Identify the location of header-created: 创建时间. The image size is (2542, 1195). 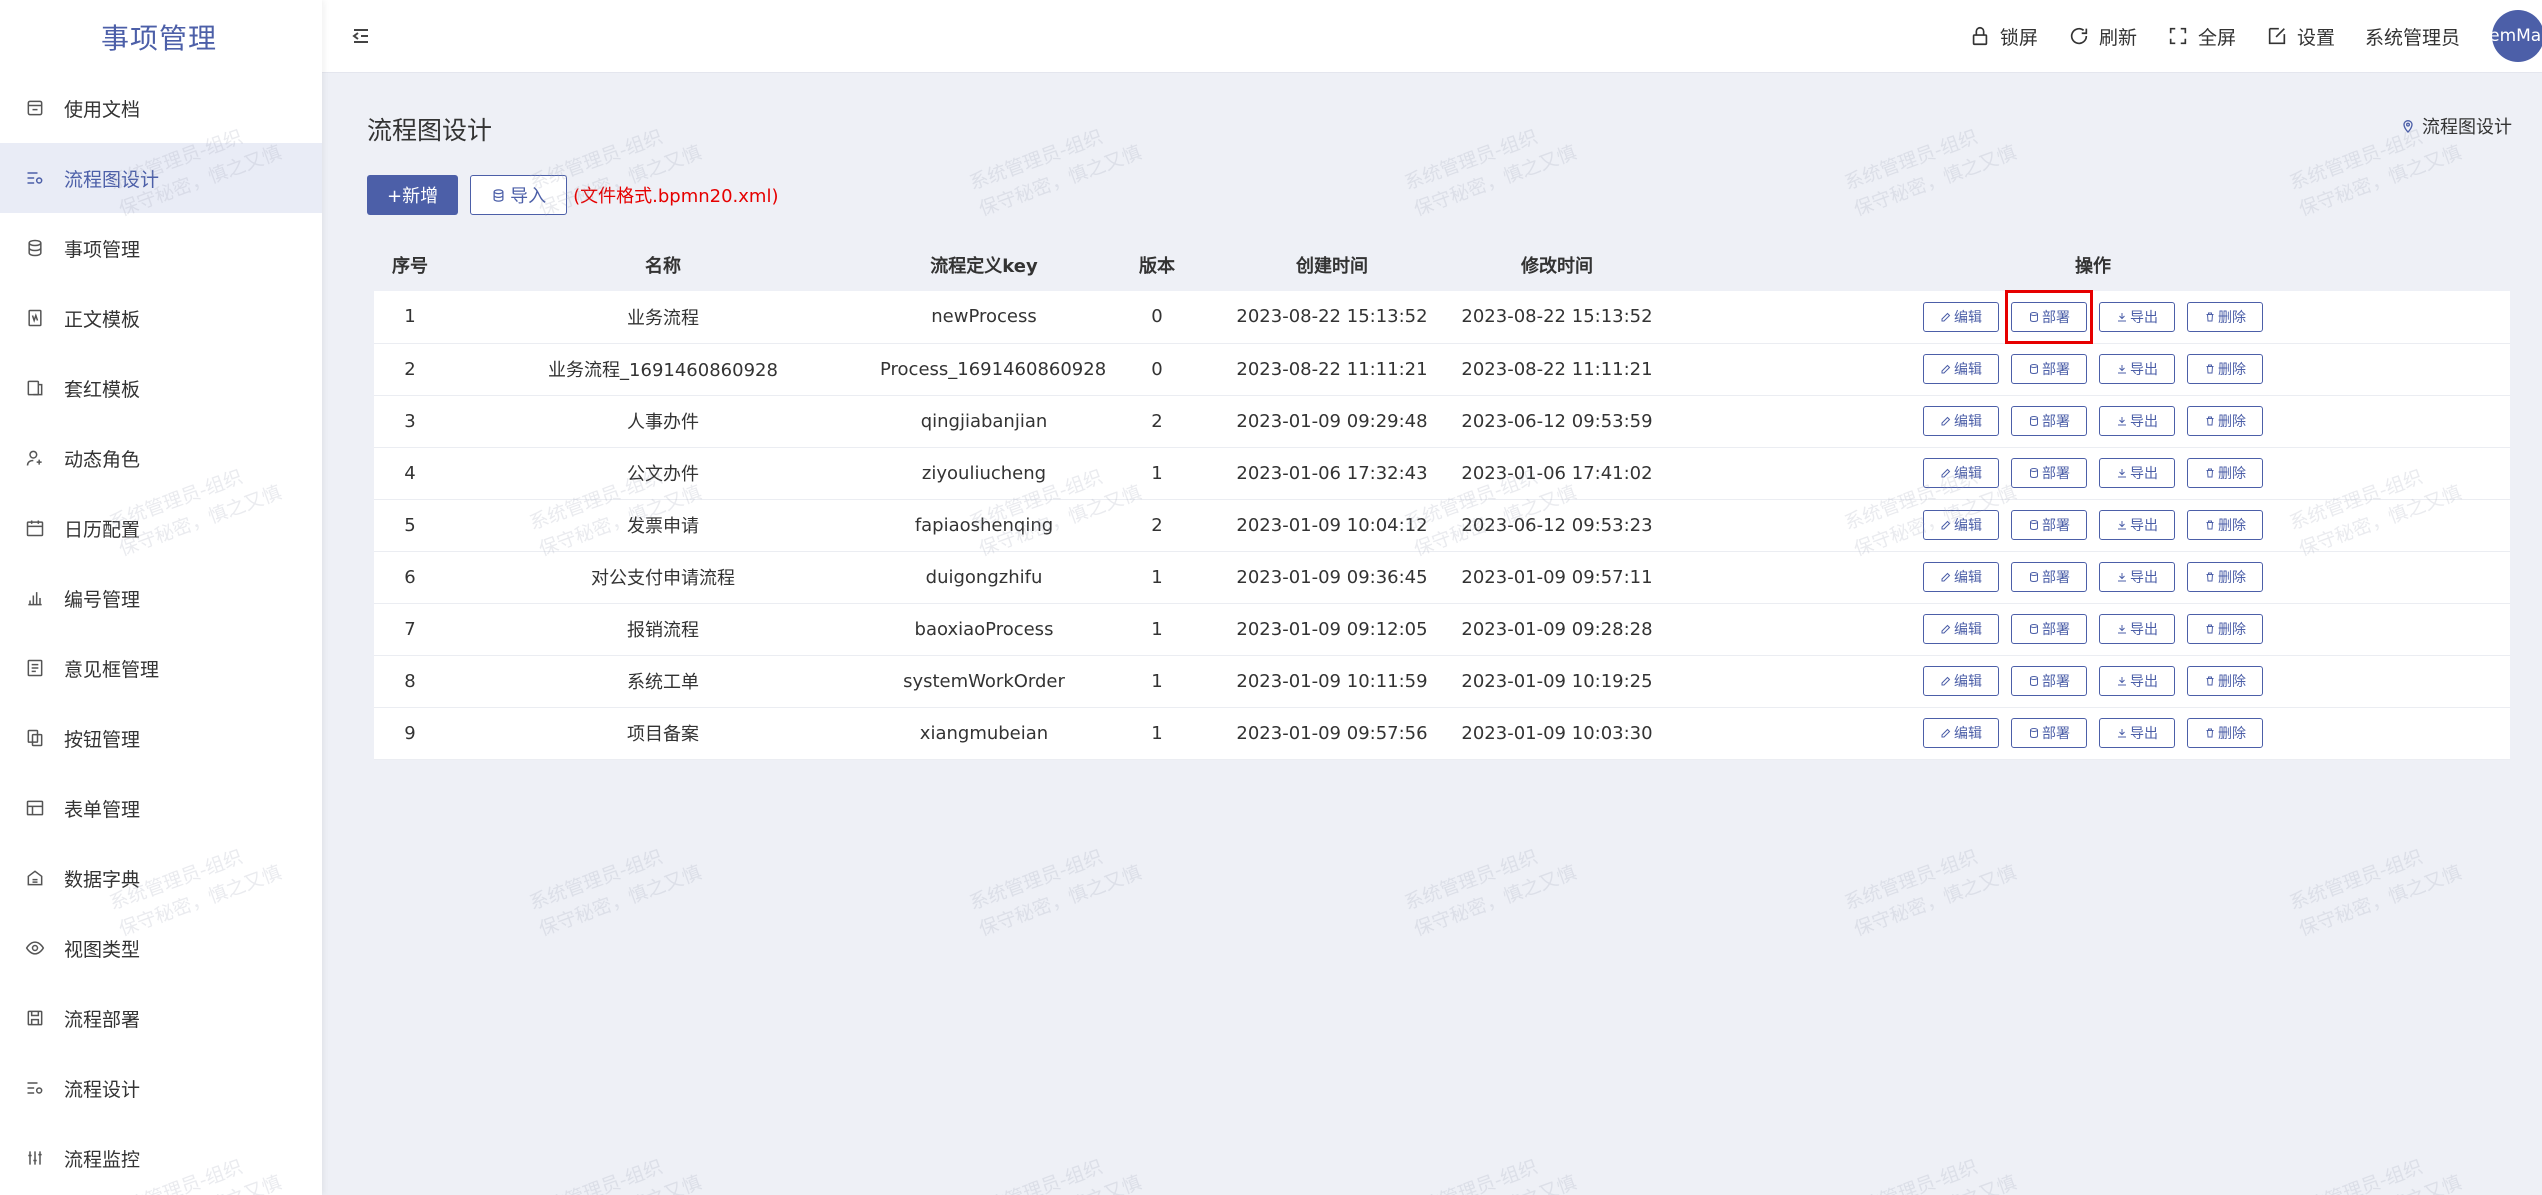
(1332, 265).